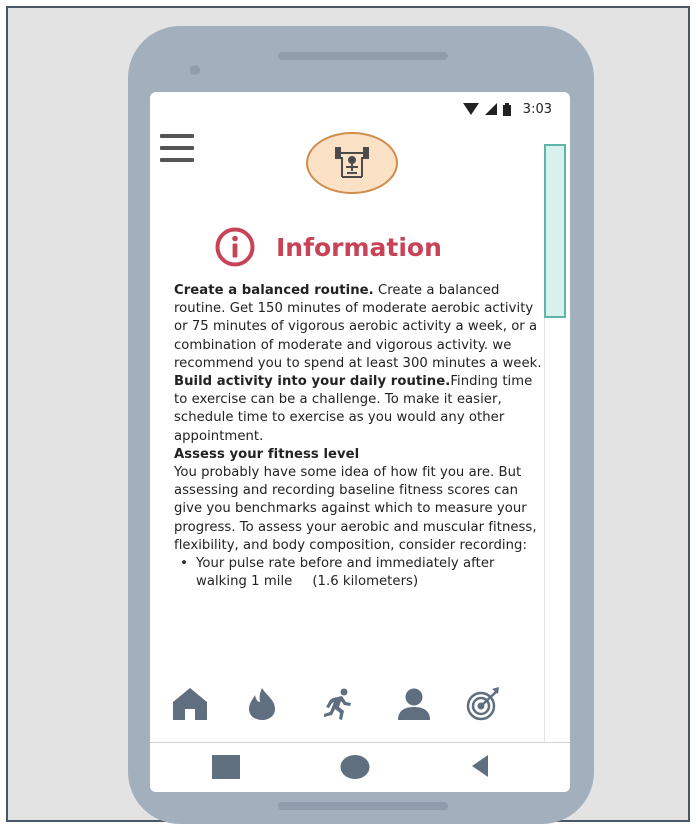 This screenshot has width=698, height=830. I want to click on back-triangle-icon, so click(480, 766).